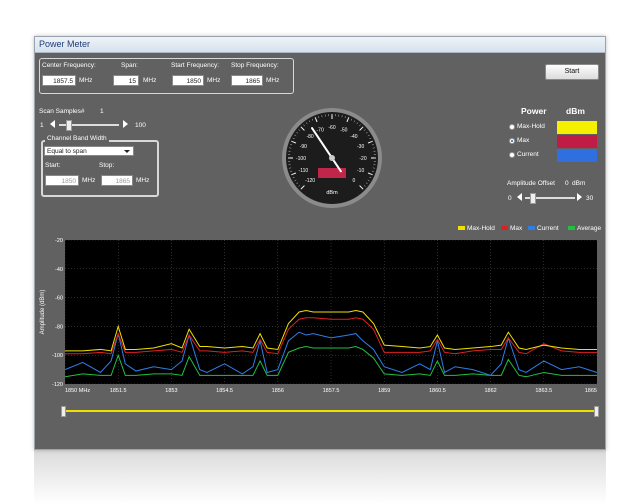 This screenshot has width=640, height=504. What do you see at coordinates (320, 476) in the screenshot?
I see `window-reflection` at bounding box center [320, 476].